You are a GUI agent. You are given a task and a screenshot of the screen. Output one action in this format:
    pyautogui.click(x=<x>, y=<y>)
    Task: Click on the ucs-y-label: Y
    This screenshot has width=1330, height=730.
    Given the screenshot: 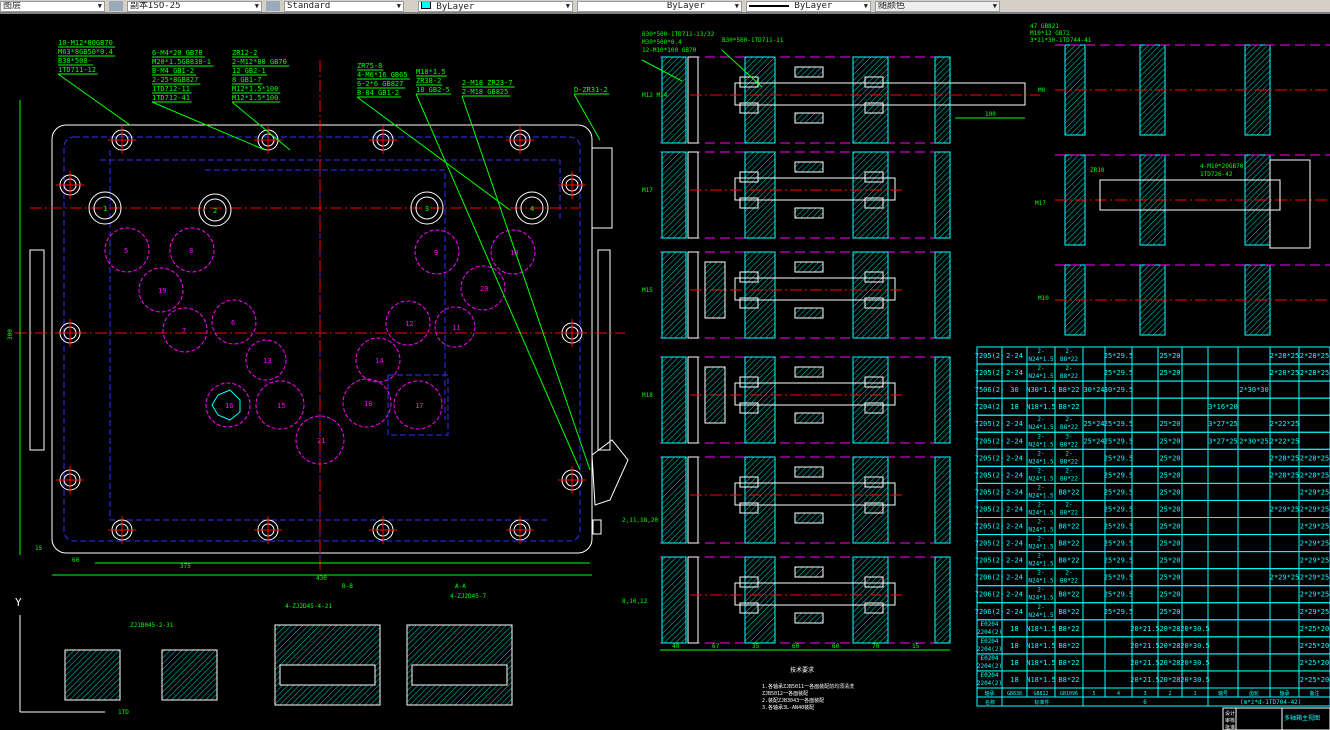 What is the action you would take?
    pyautogui.click(x=18, y=602)
    